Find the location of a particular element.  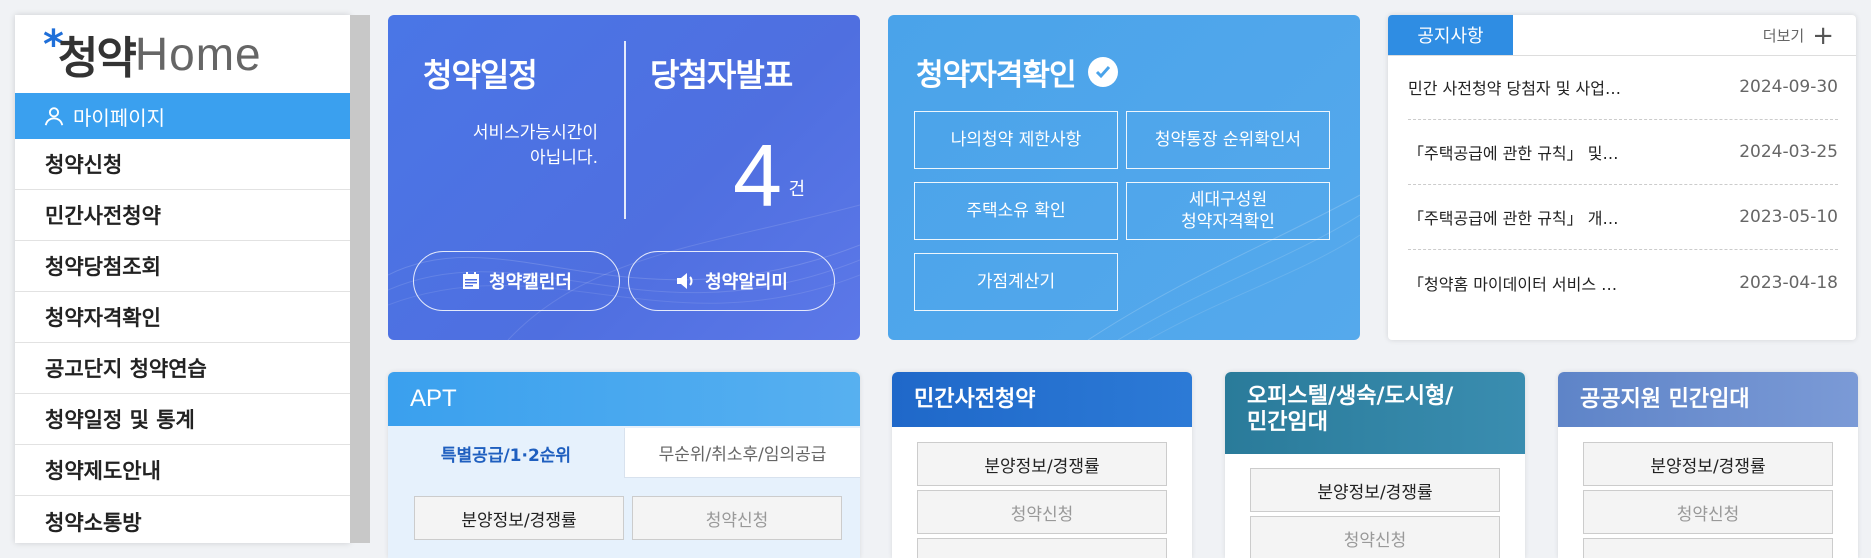

household-line-1: 세대구성원 is located at coordinates (1228, 200).